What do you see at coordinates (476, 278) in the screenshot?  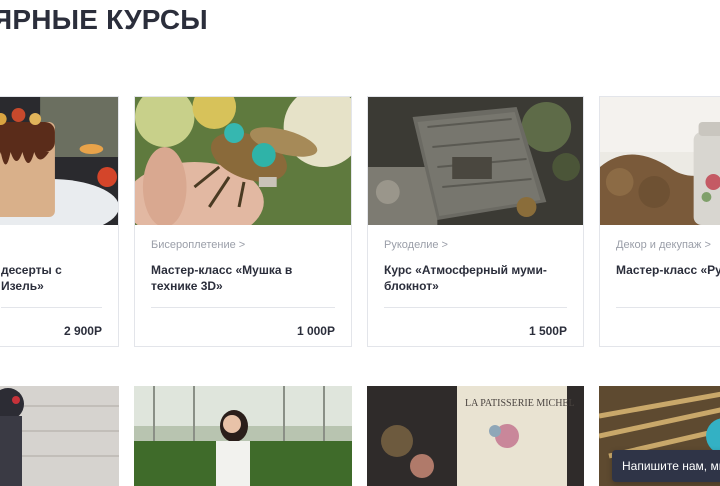 I see `course-title: Курс «Атмосферный муми-блокнот»` at bounding box center [476, 278].